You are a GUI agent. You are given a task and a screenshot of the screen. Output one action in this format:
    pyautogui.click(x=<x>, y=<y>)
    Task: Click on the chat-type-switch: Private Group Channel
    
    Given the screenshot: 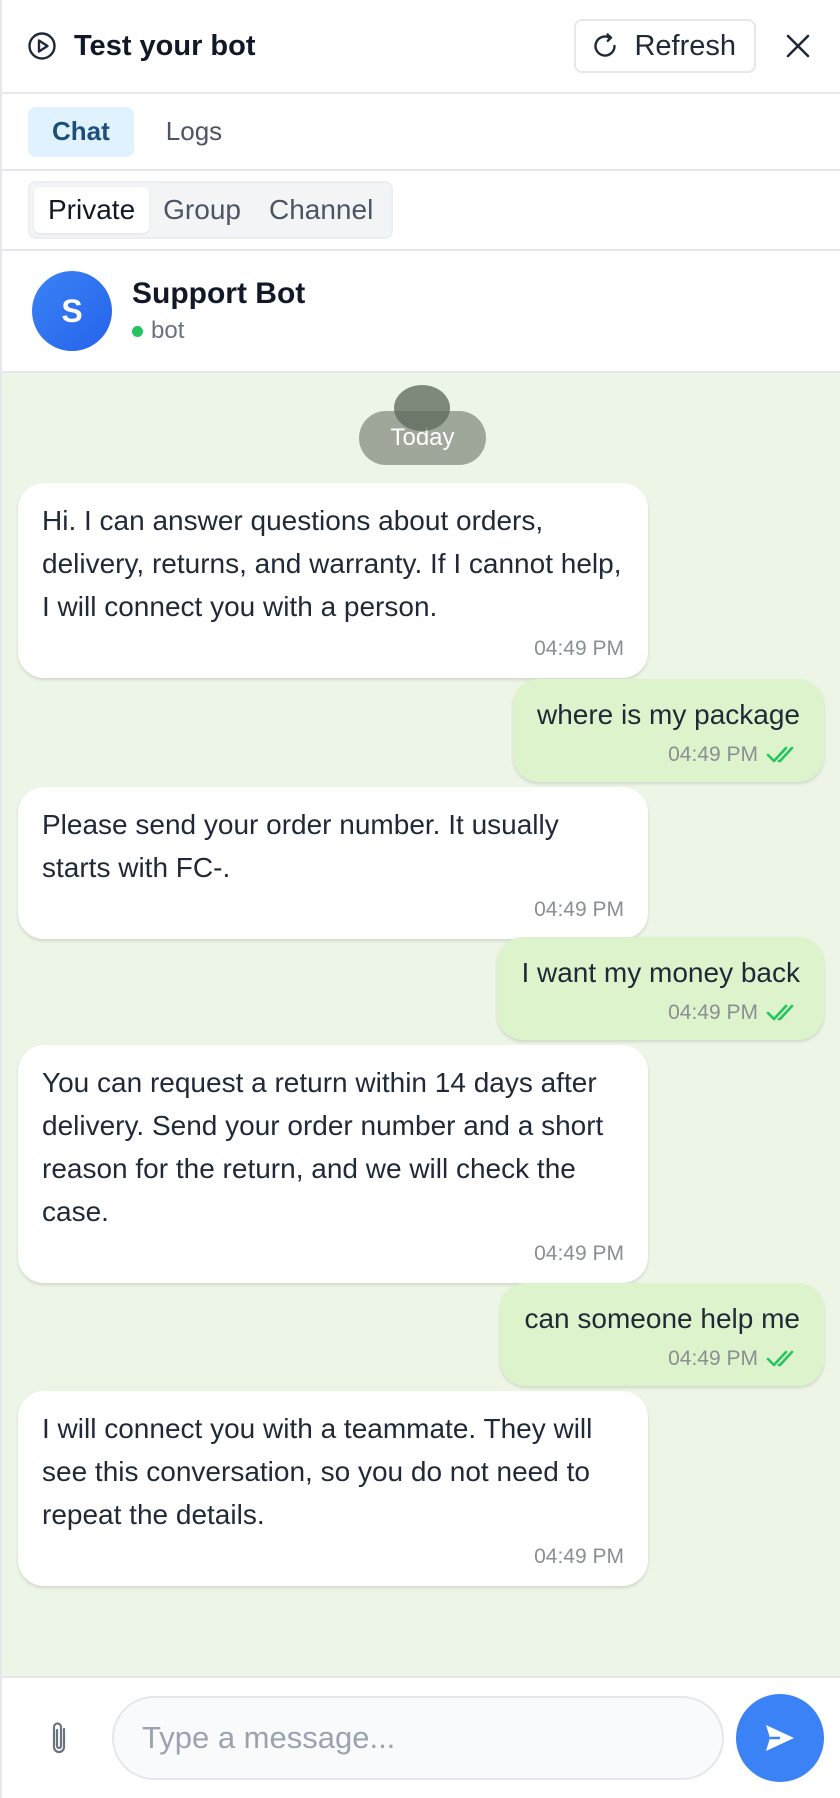 What is the action you would take?
    pyautogui.click(x=211, y=210)
    